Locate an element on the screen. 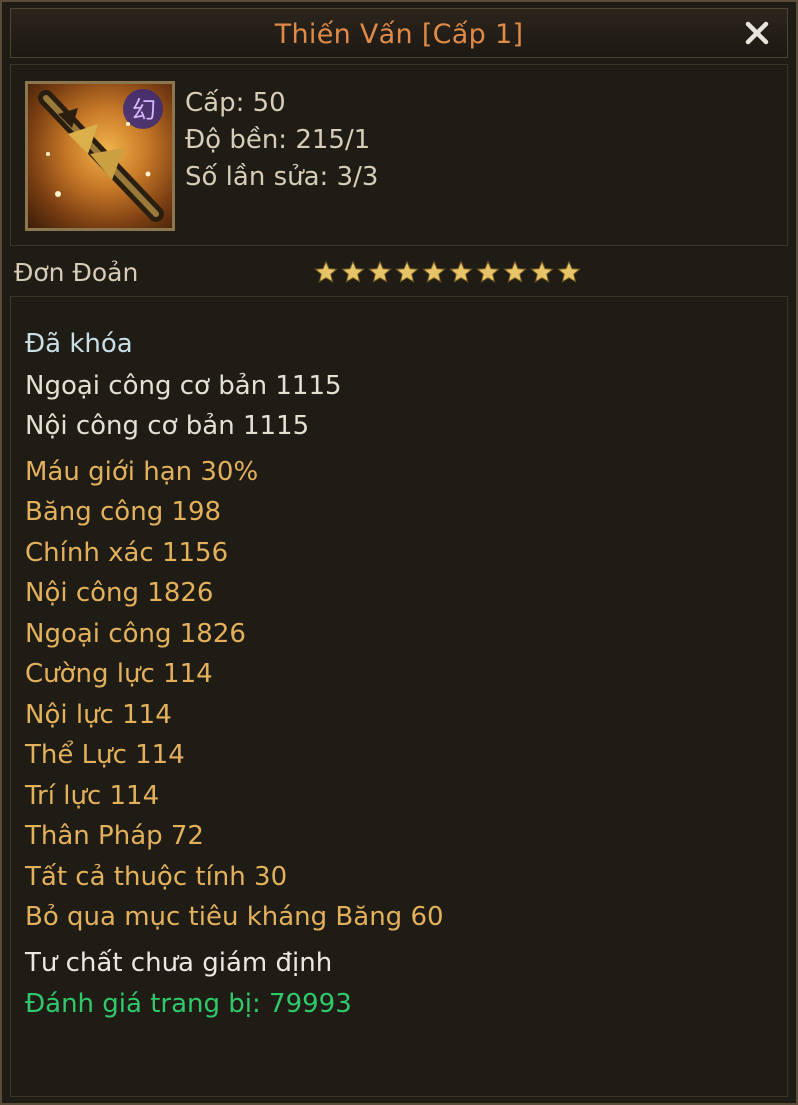 The width and height of the screenshot is (798, 1105). bonus-attribute: Bỏ qua mục tiêu kháng Băng 60 is located at coordinates (234, 917).